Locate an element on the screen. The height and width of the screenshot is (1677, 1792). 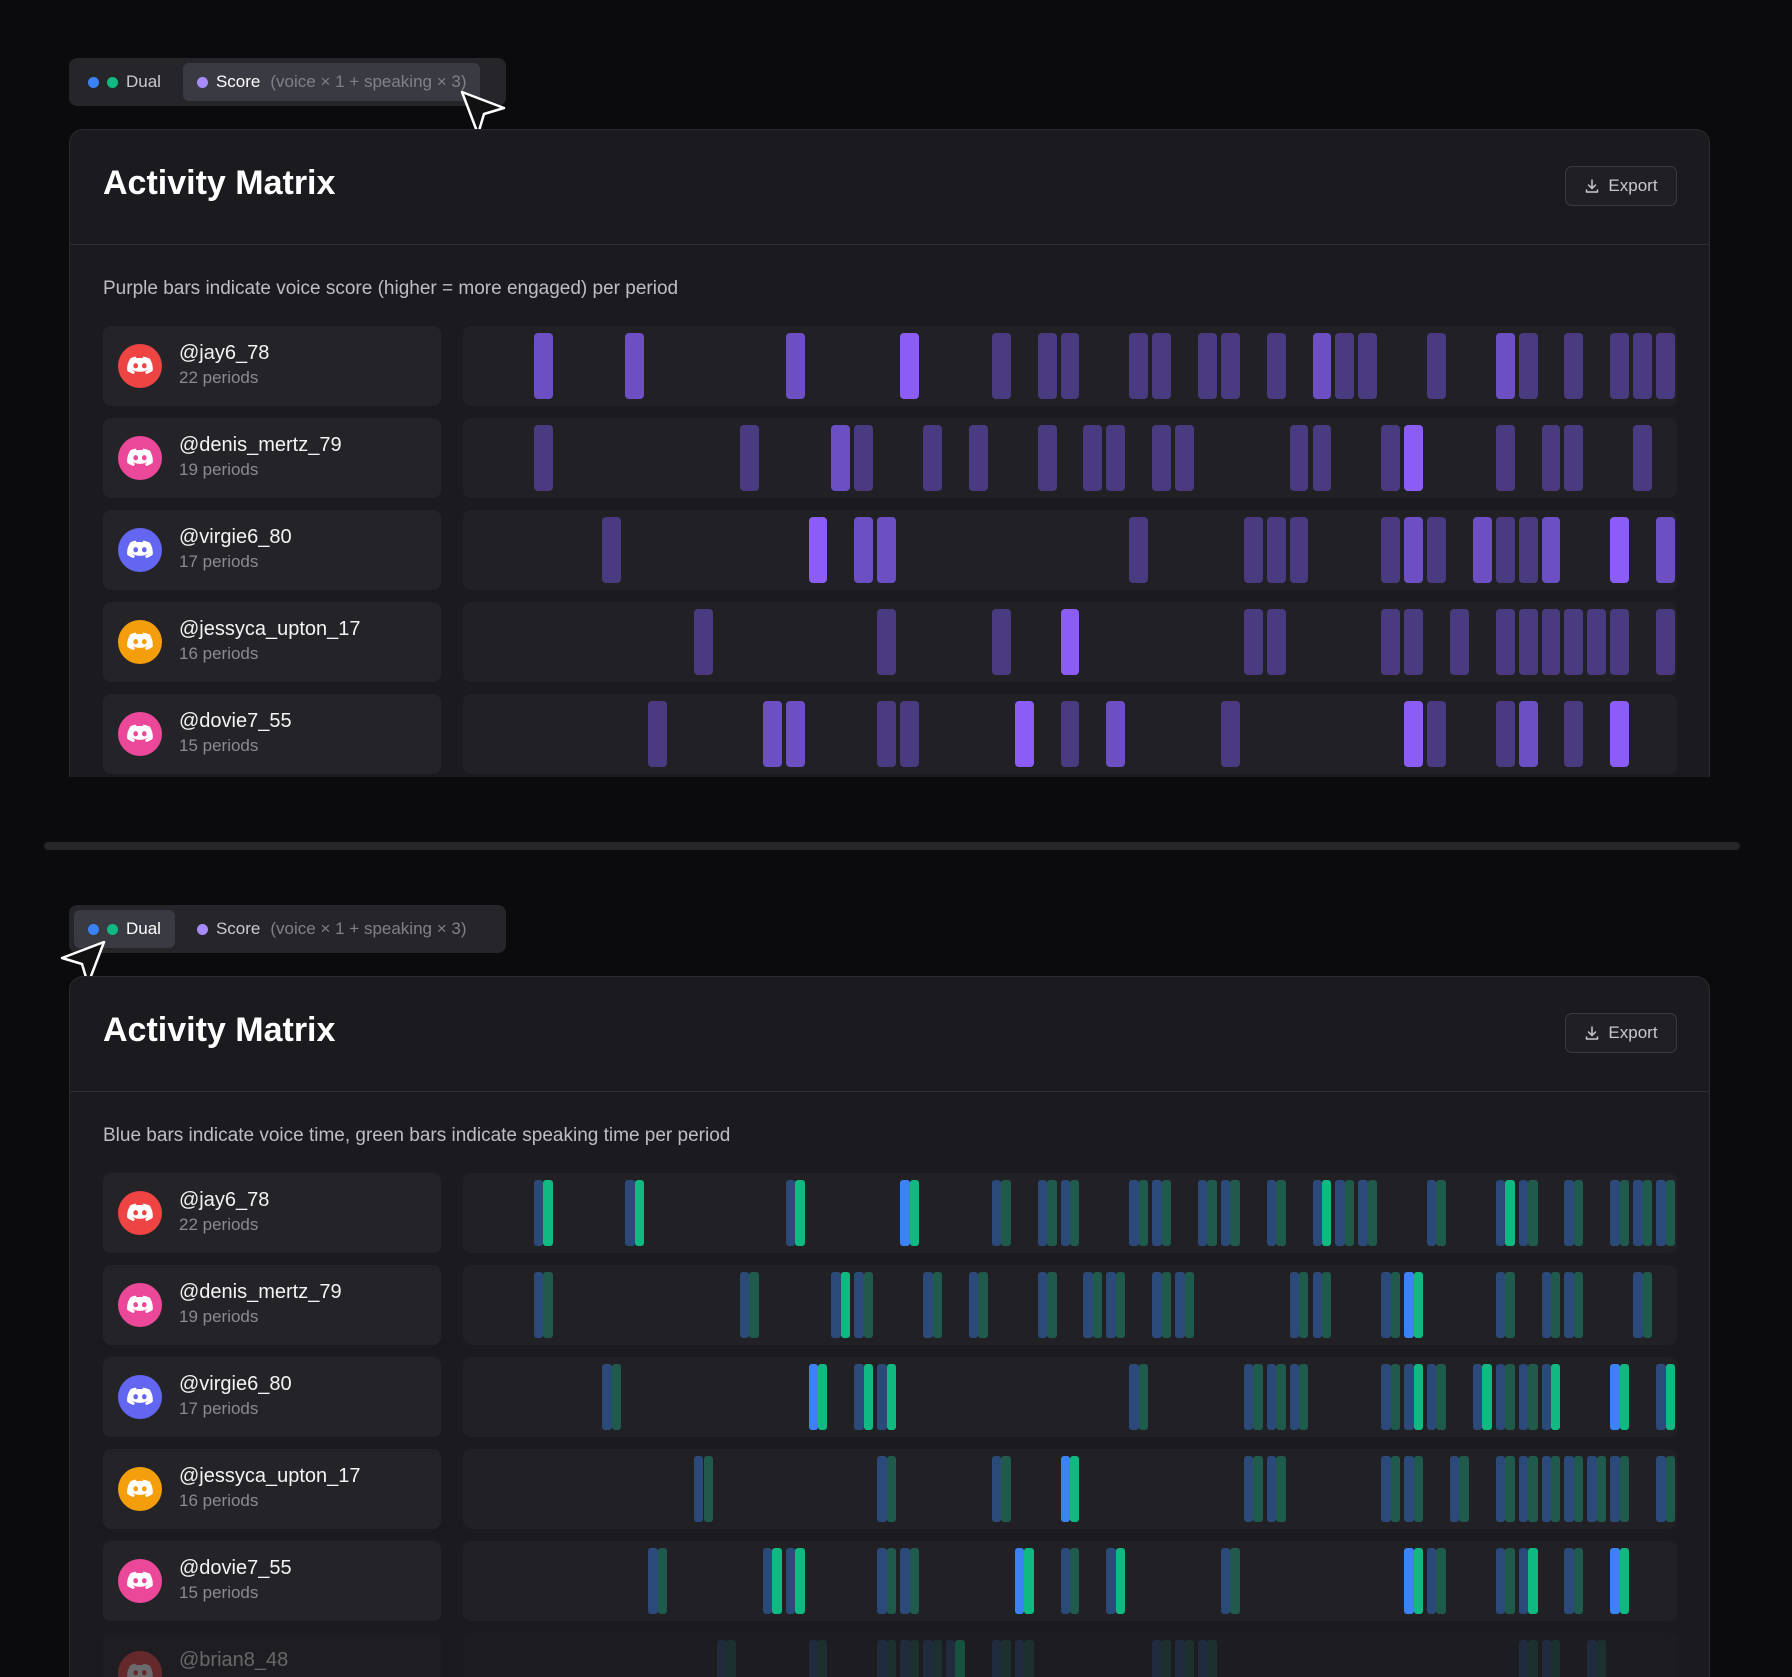
user-cell: @brian8_4814 periods is located at coordinates (272, 1655).